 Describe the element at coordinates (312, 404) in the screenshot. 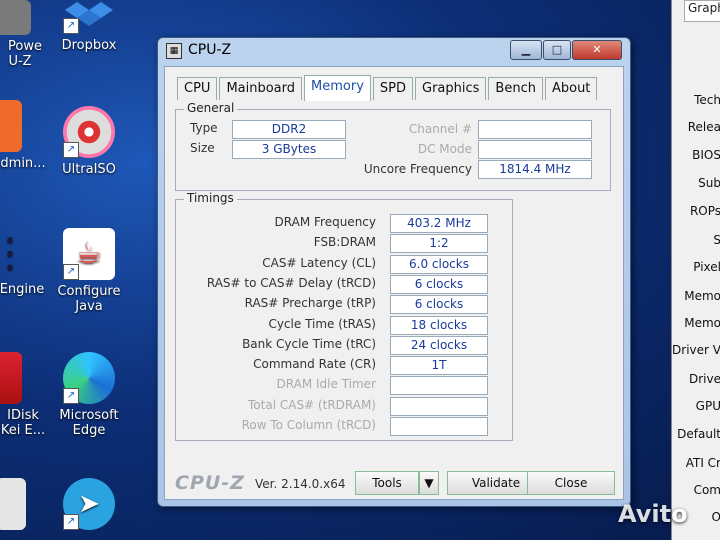

I see `timing-label: Total CAS# (tRDRAM)` at that location.